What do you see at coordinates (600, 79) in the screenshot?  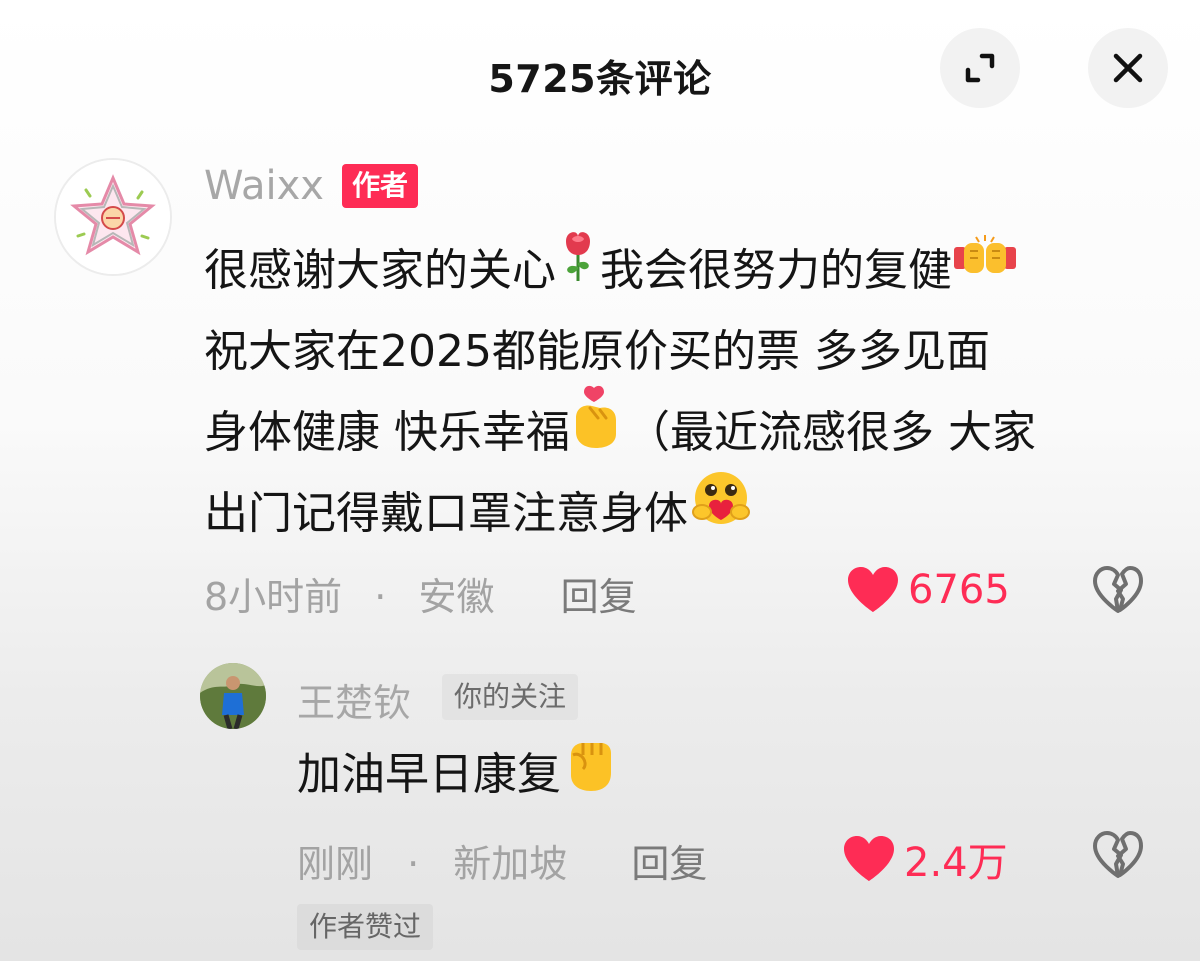 I see `comments-count-title: 5725条评论` at bounding box center [600, 79].